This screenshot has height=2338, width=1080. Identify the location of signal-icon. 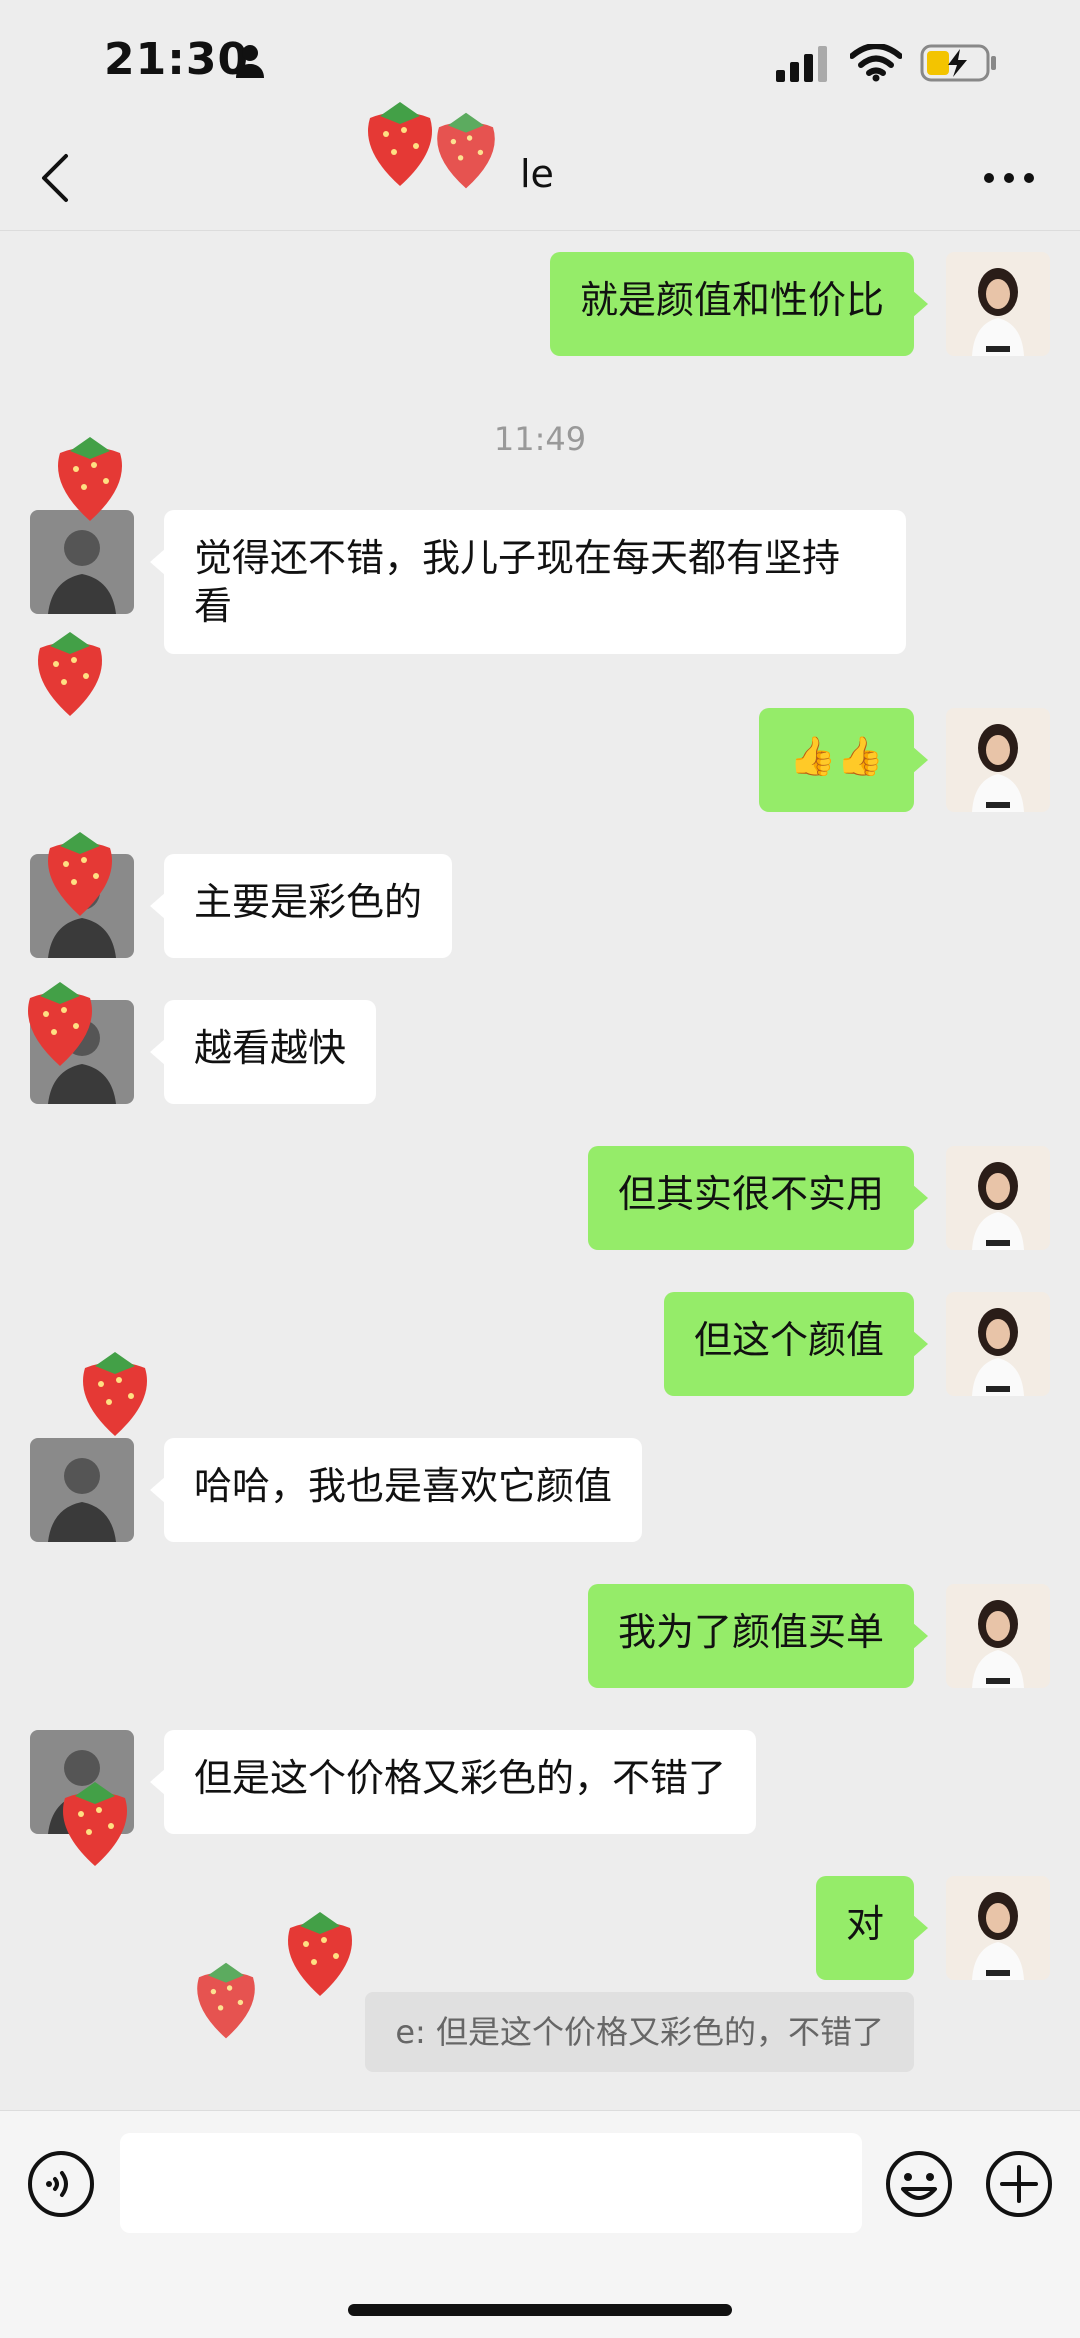
(801, 64).